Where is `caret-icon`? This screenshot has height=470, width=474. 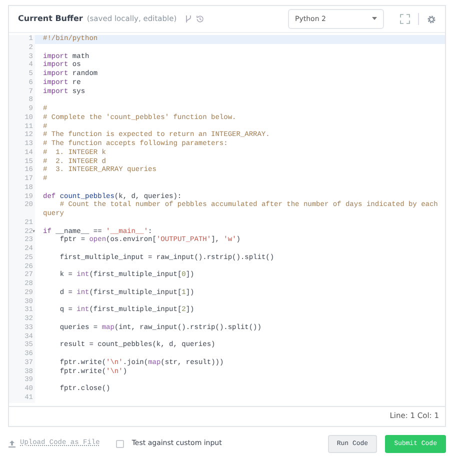
caret-icon is located at coordinates (374, 19).